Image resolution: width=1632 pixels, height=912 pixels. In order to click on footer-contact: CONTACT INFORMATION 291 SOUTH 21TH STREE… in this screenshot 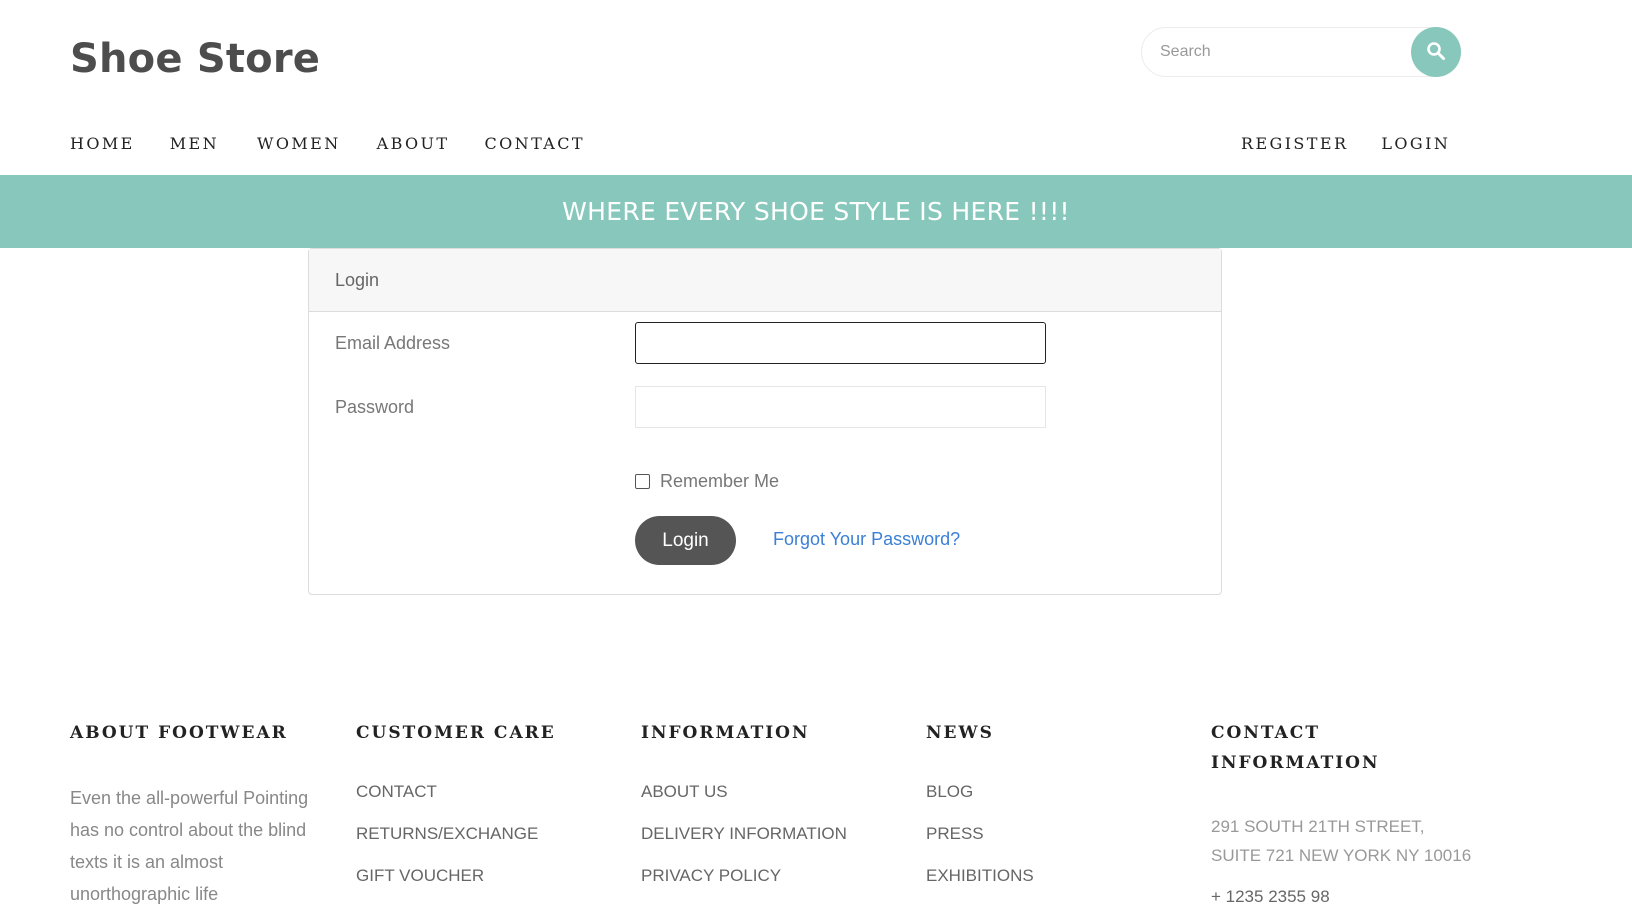, I will do `click(1341, 814)`.